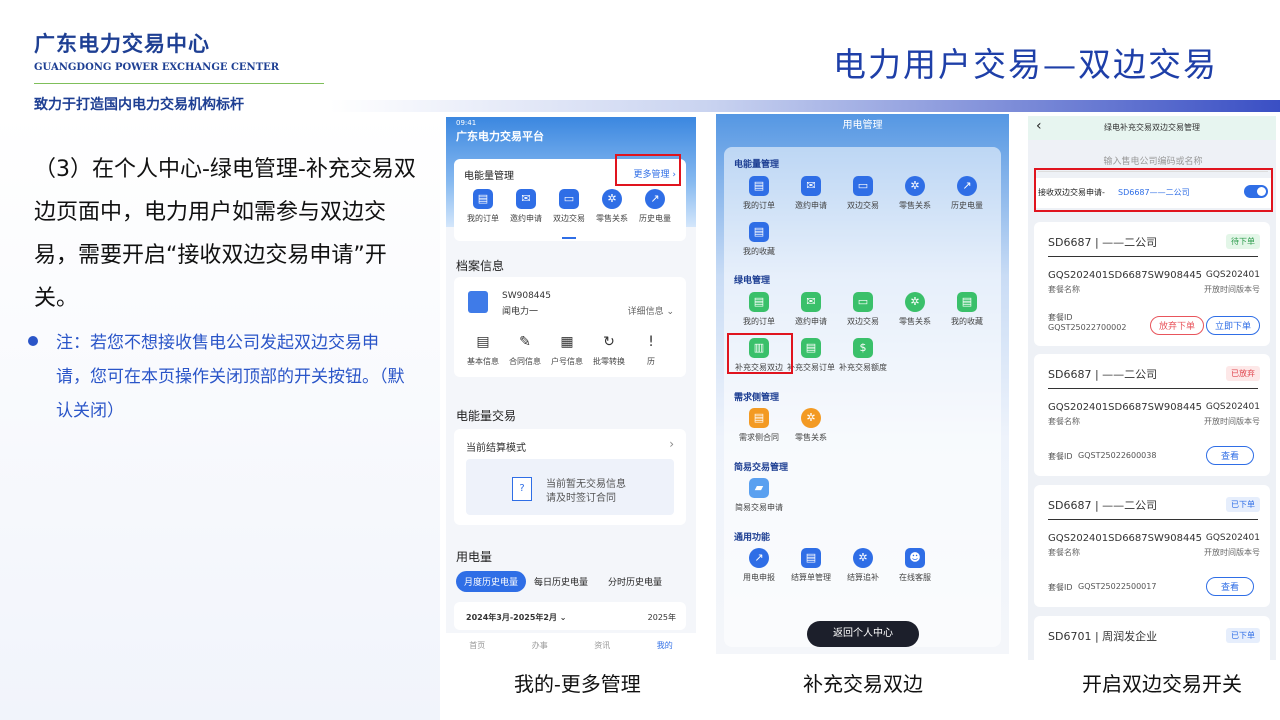 The image size is (1280, 720). I want to click on caption-my-more: 我的-更多管理, so click(577, 684).